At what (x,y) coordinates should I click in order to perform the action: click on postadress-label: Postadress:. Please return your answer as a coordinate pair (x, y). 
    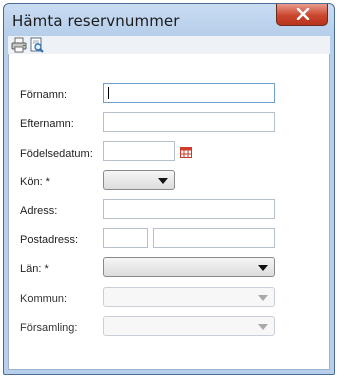
    Looking at the image, I should click on (49, 240).